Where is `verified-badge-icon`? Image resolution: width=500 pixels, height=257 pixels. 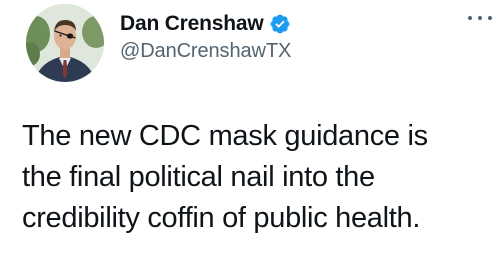 verified-badge-icon is located at coordinates (280, 24).